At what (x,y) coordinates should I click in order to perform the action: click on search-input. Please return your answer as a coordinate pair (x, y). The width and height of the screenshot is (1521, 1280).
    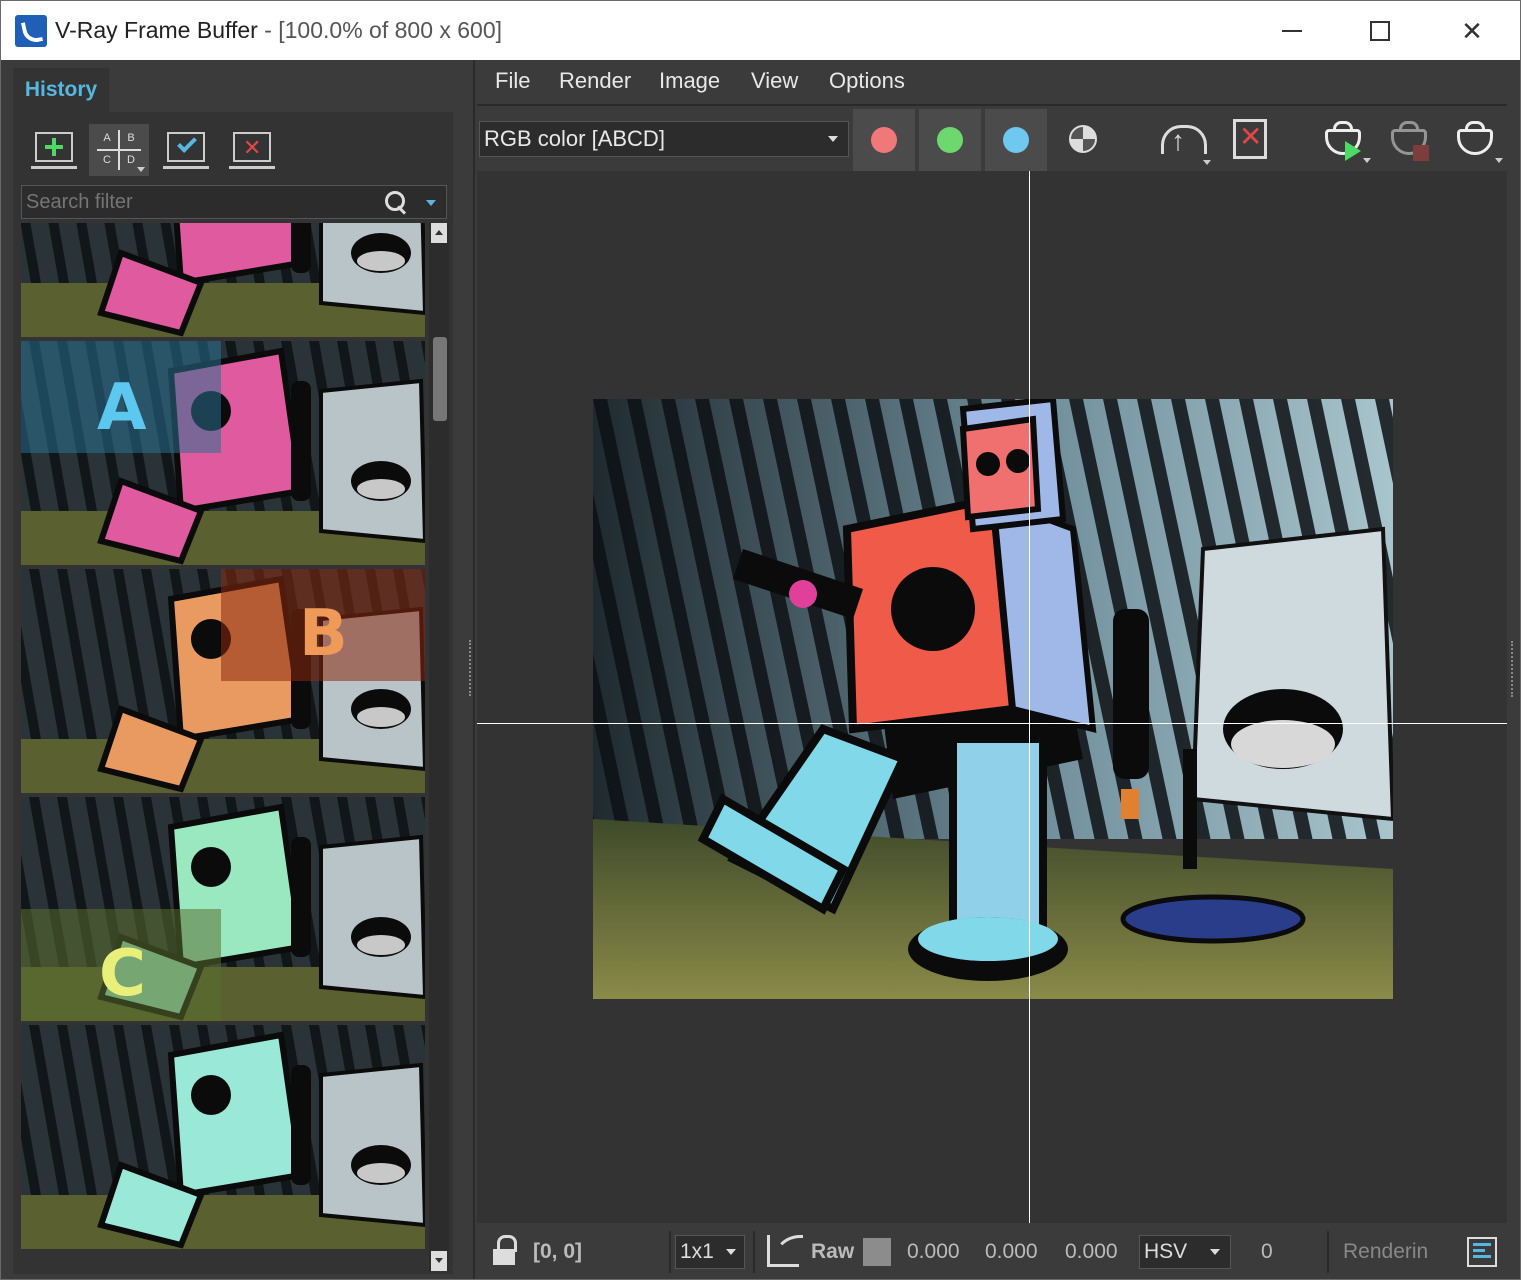
    Looking at the image, I should click on (202, 202).